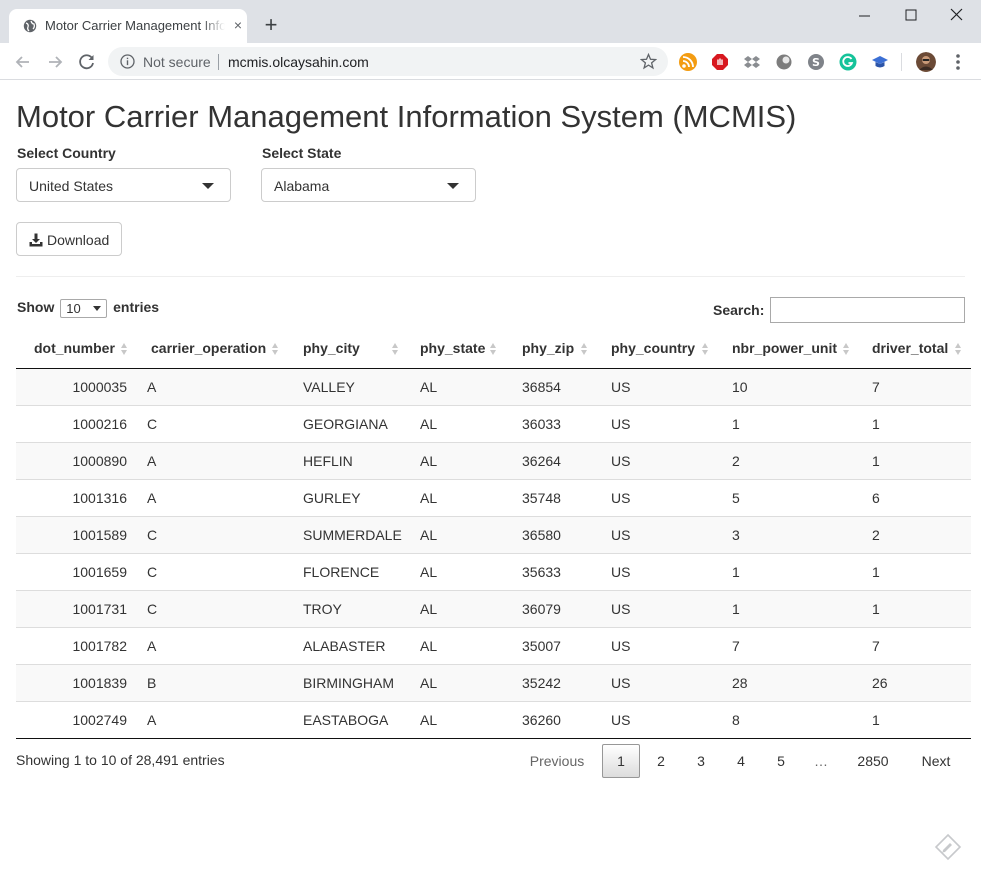 The width and height of the screenshot is (981, 878). I want to click on page-button: 2, so click(661, 761).